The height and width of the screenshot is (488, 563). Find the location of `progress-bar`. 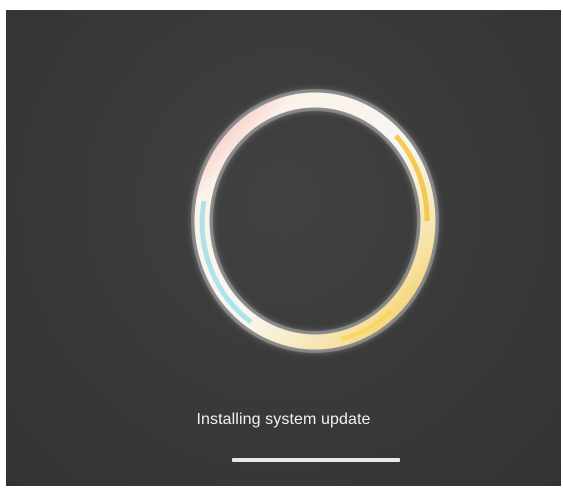

progress-bar is located at coordinates (316, 460).